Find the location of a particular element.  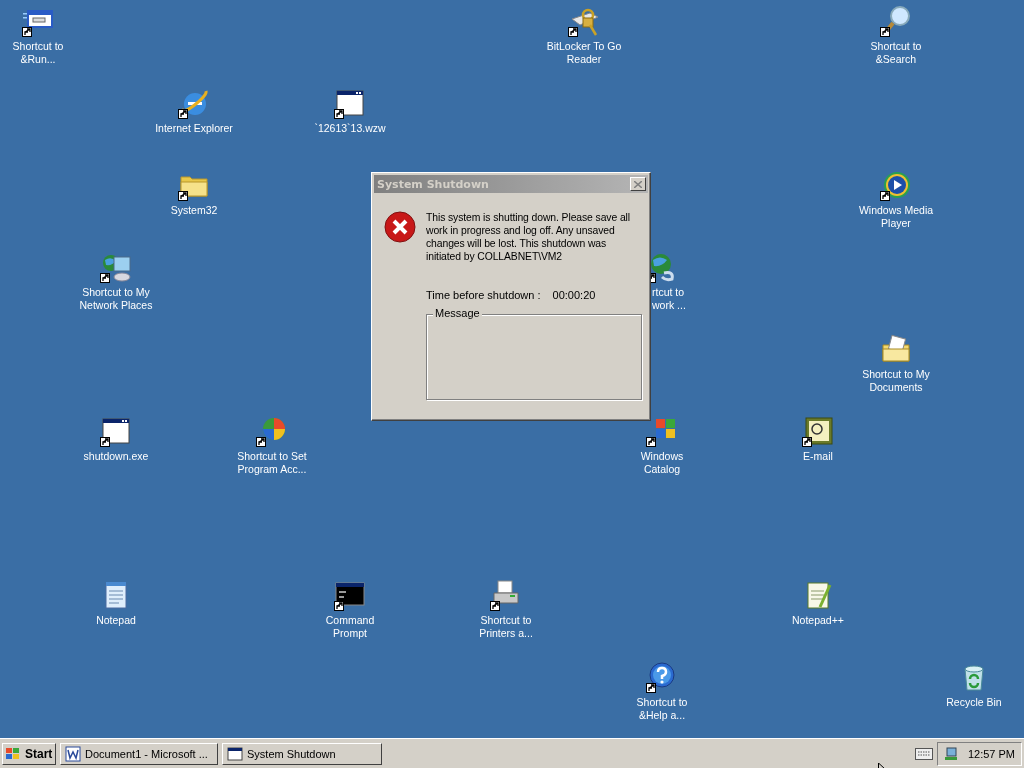

group-label: Message is located at coordinates (457, 313).